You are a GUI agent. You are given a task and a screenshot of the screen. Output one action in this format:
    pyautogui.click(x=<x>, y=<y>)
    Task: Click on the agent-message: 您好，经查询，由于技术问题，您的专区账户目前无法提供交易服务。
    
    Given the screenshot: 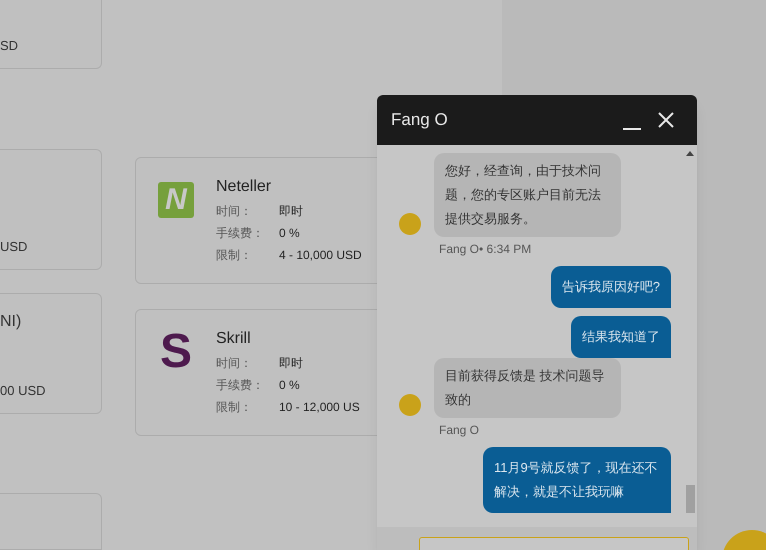 What is the action you would take?
    pyautogui.click(x=527, y=195)
    